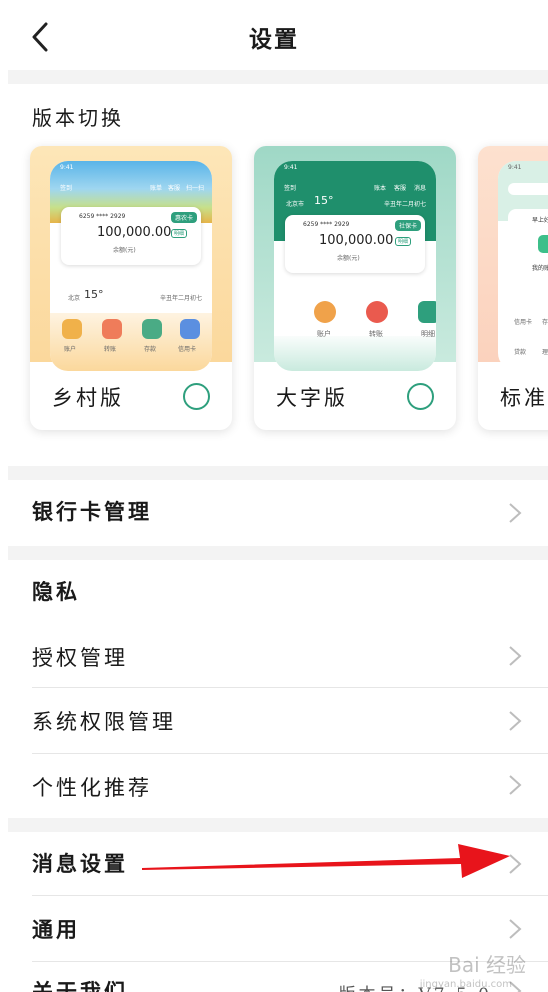 The height and width of the screenshot is (992, 548). What do you see at coordinates (80, 863) in the screenshot?
I see `message-settings-label: 消息设置` at bounding box center [80, 863].